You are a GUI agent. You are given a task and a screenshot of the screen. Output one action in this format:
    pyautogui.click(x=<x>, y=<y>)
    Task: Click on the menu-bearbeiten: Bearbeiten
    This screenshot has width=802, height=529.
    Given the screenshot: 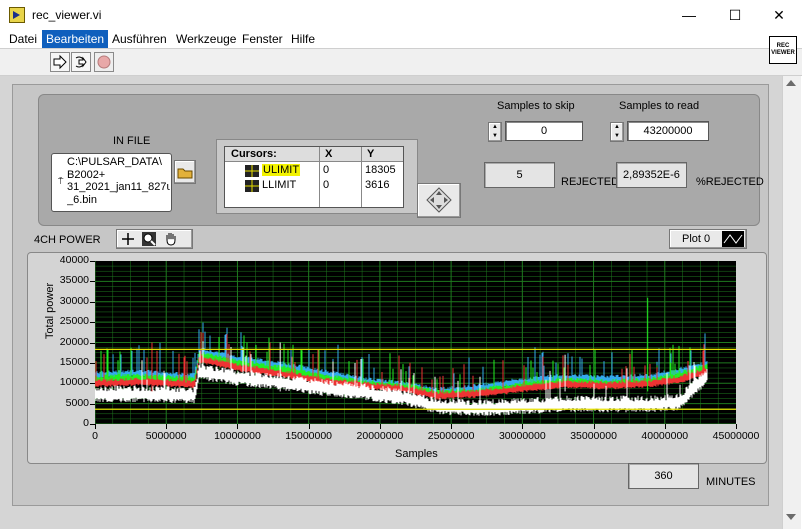 What is the action you would take?
    pyautogui.click(x=75, y=39)
    